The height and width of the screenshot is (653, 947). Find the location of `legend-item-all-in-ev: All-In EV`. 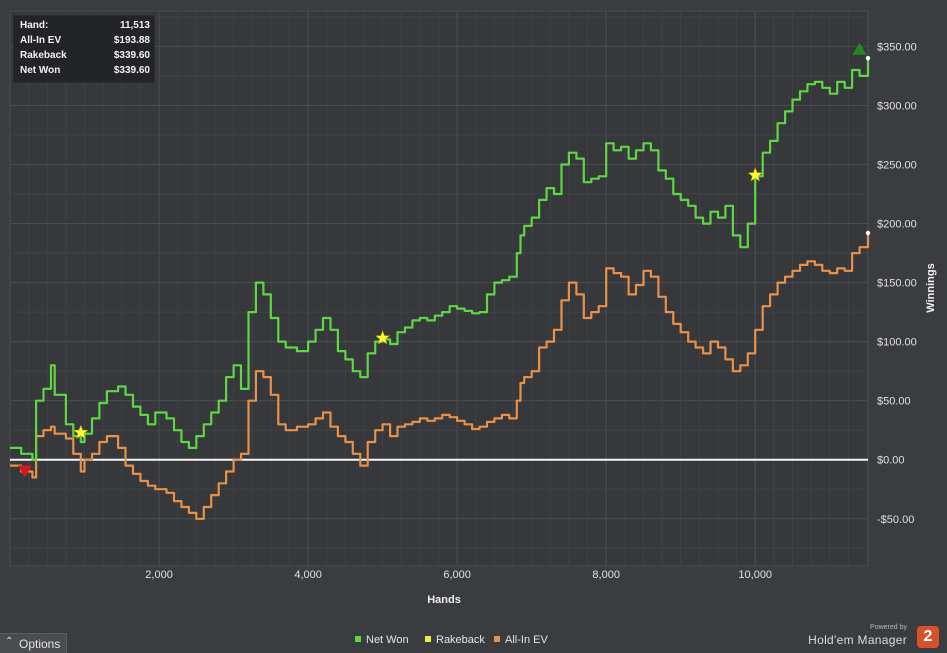

legend-item-all-in-ev: All-In EV is located at coordinates (521, 640).